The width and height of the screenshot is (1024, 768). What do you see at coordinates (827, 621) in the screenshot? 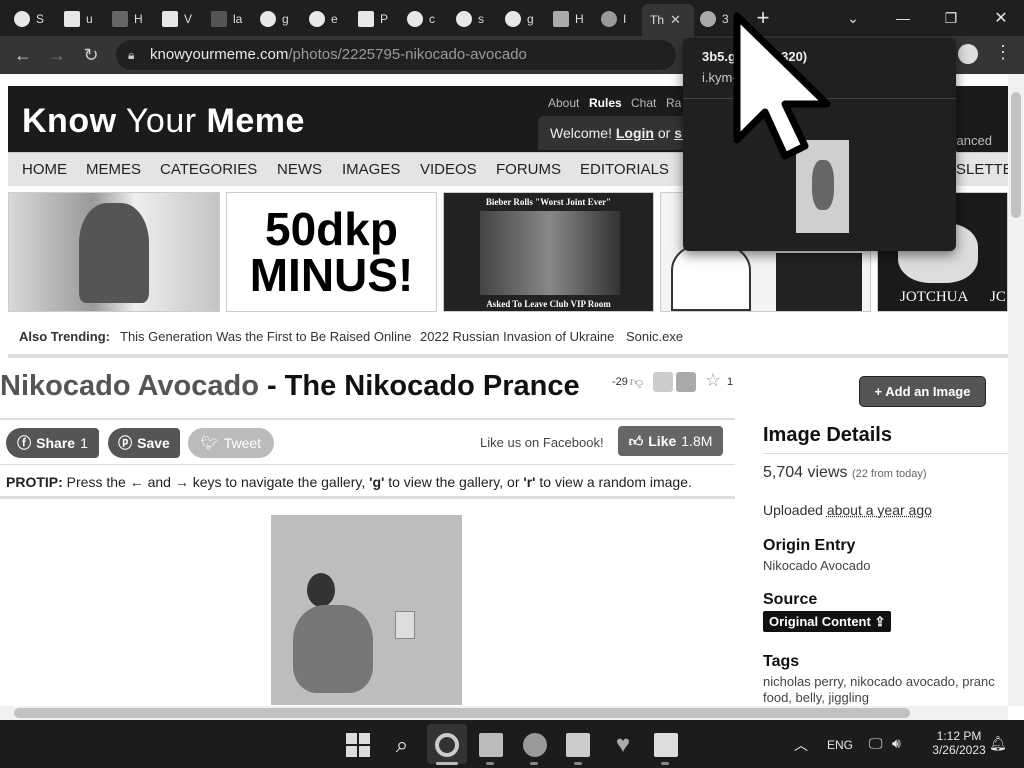
I see `original-content-badge: Original Content ⇪` at bounding box center [827, 621].